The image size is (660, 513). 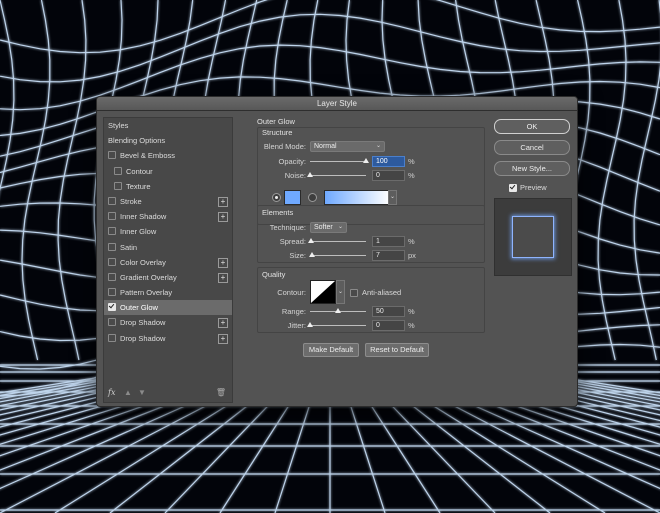 I want to click on gradient-radio, so click(x=312, y=197).